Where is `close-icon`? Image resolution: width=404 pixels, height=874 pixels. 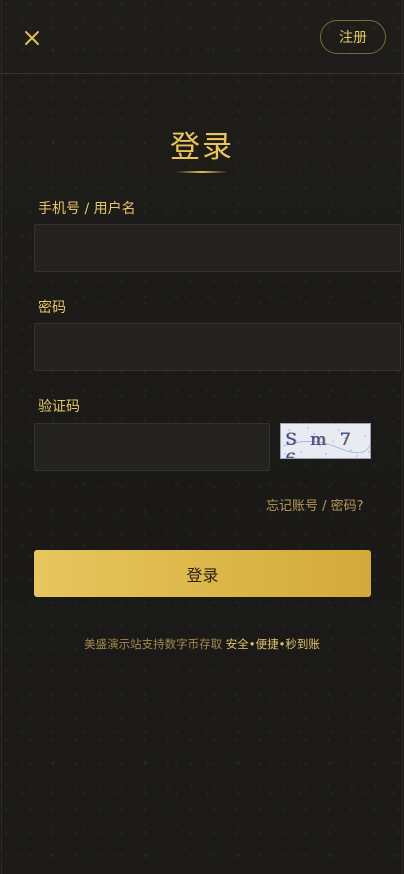 close-icon is located at coordinates (32, 38).